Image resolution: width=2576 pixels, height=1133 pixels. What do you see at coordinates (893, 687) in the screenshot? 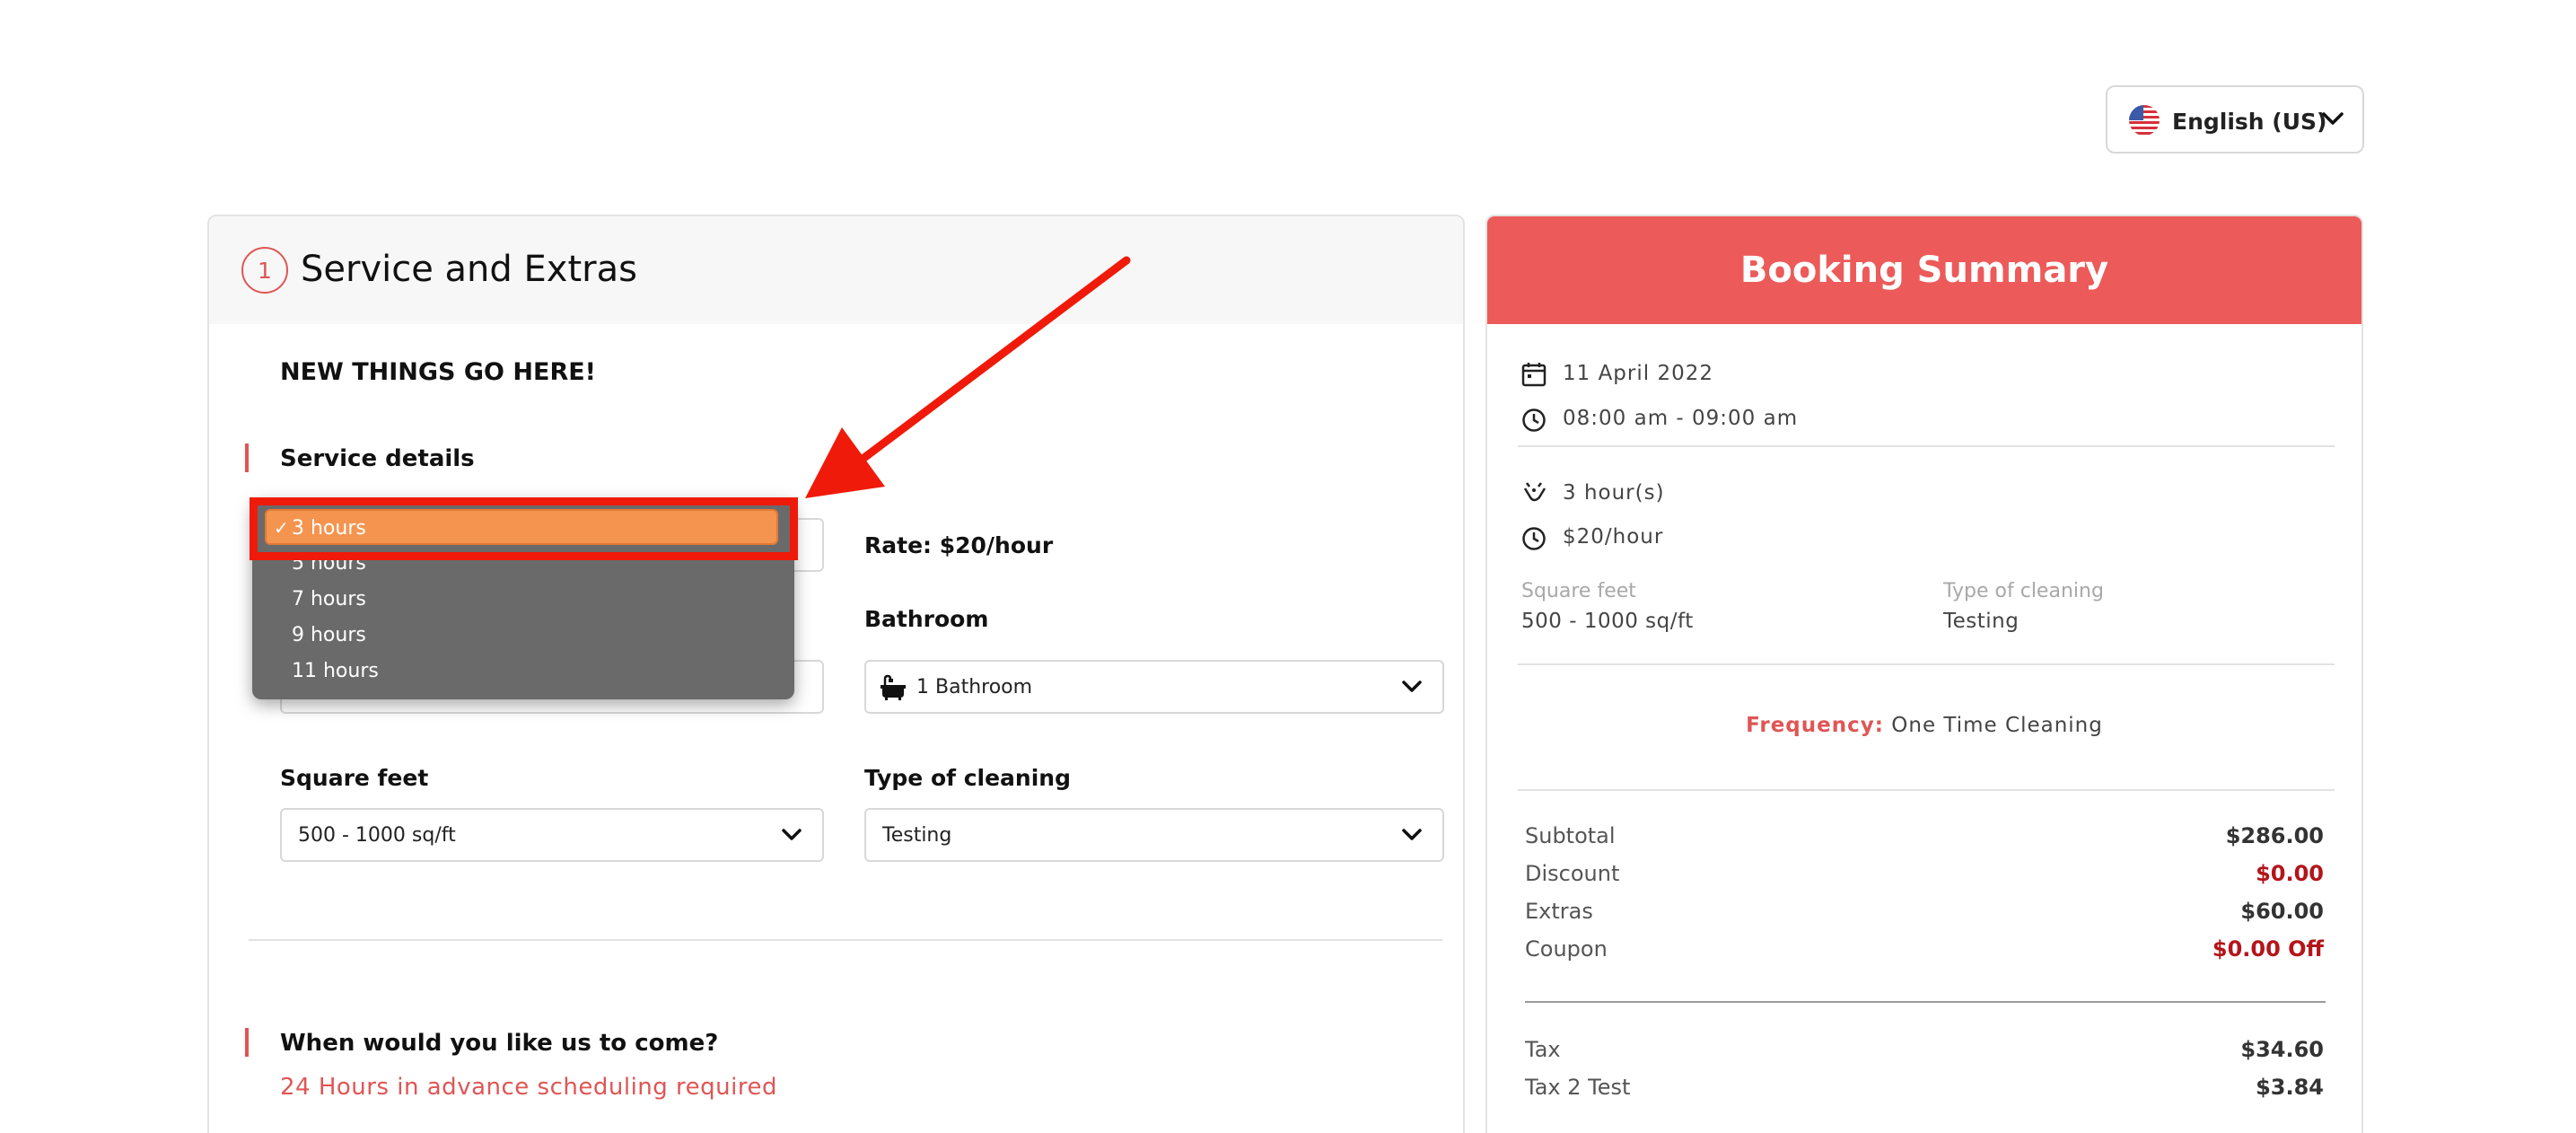
I see `bathtub-icon` at bounding box center [893, 687].